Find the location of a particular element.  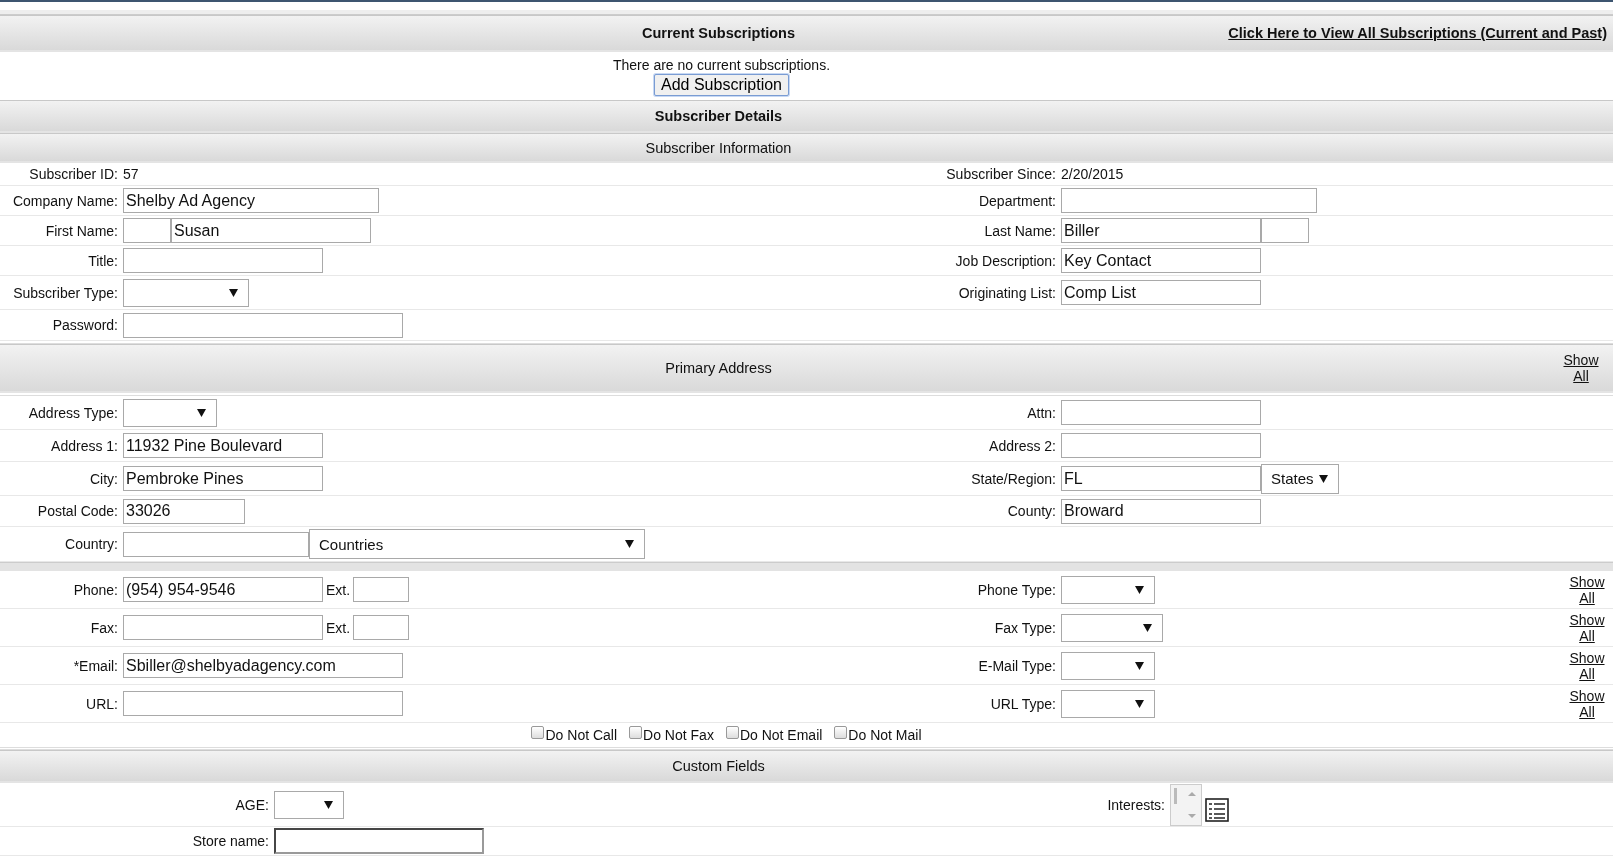

field-label: Address 2: is located at coordinates (1022, 445).